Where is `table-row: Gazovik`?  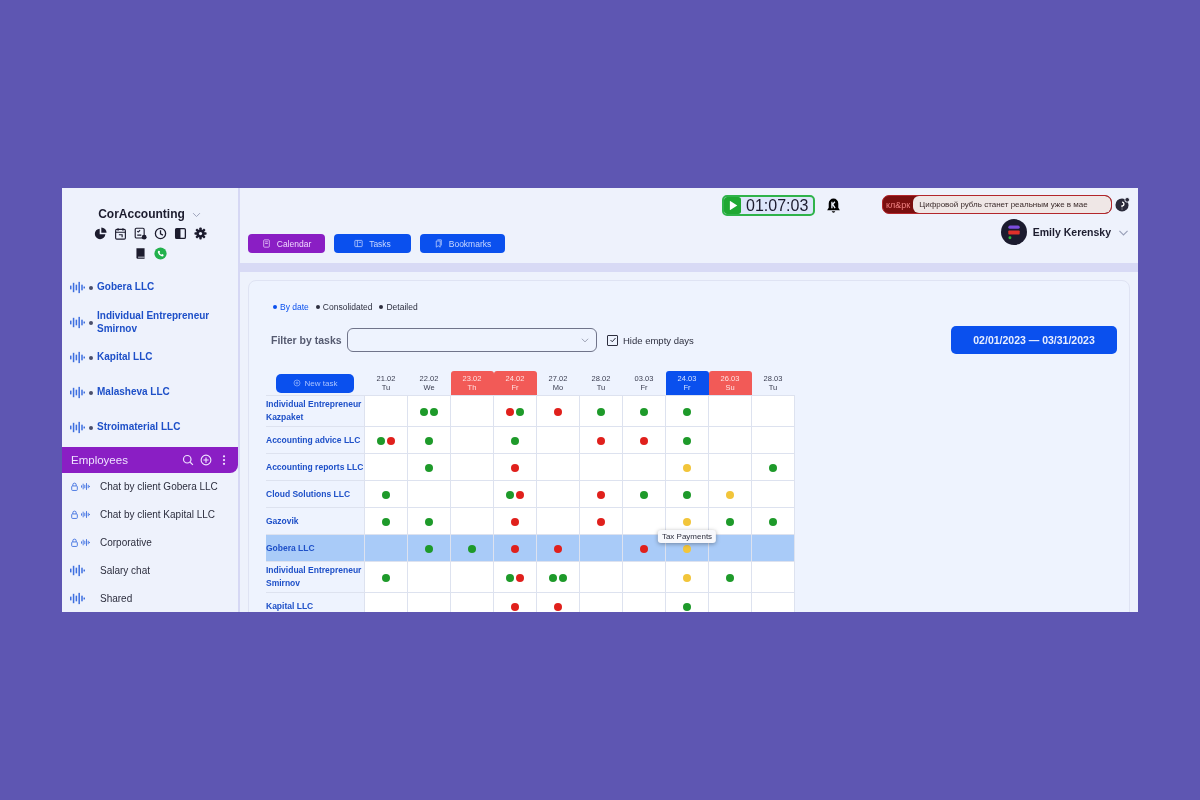 table-row: Gazovik is located at coordinates (530, 521).